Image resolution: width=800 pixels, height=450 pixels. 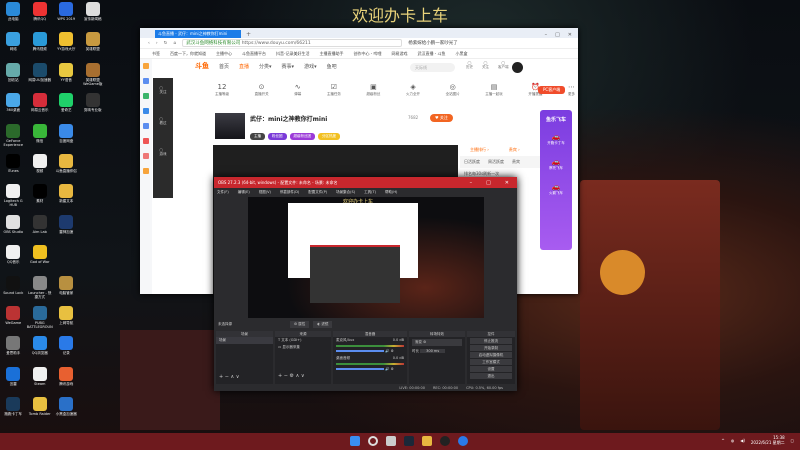 What do you see at coordinates (13, 17) in the screenshot?
I see `desktop-icon: 此电脑` at bounding box center [13, 17].